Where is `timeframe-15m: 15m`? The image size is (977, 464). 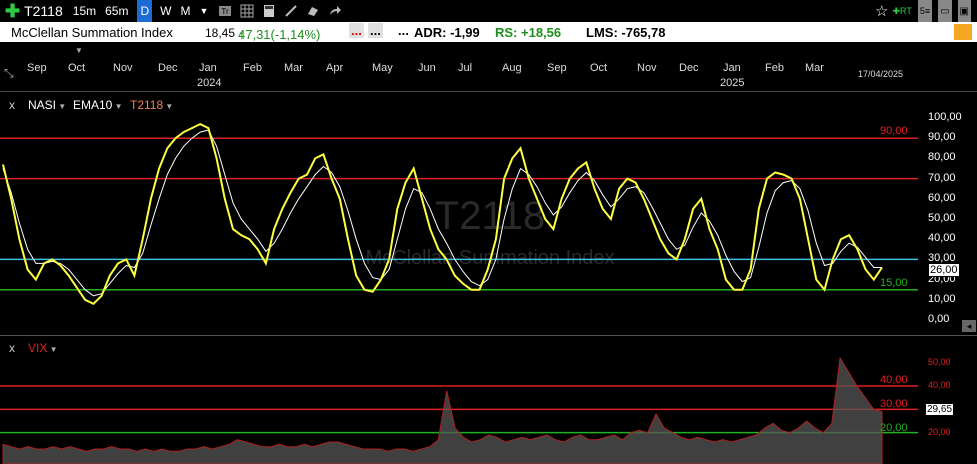 timeframe-15m: 15m is located at coordinates (84, 11).